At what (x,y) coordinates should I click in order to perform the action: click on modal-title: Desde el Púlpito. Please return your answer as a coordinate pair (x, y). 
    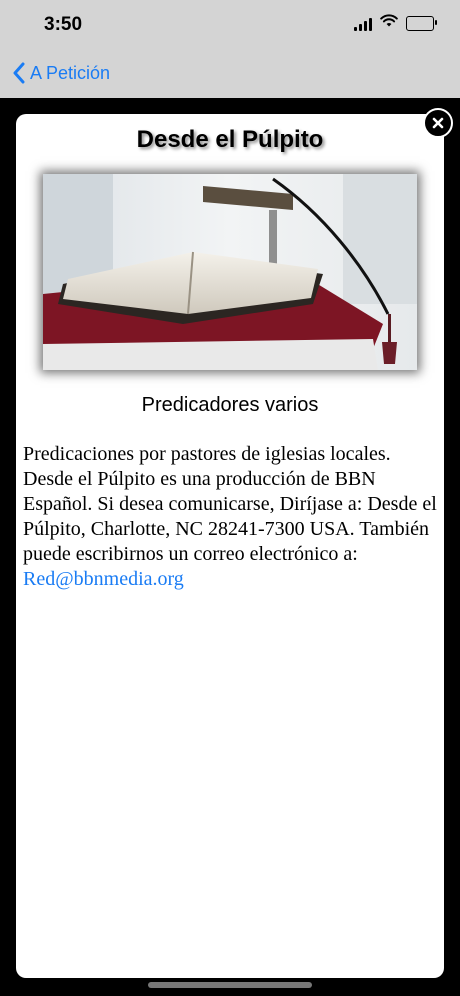
    Looking at the image, I should click on (230, 139).